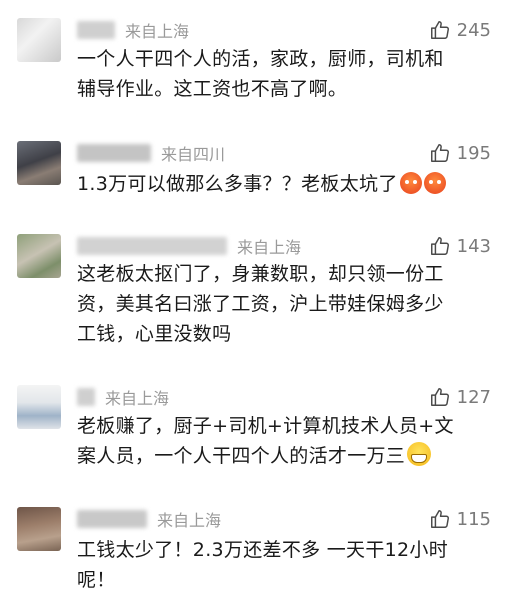  I want to click on like-button: 143, so click(460, 246).